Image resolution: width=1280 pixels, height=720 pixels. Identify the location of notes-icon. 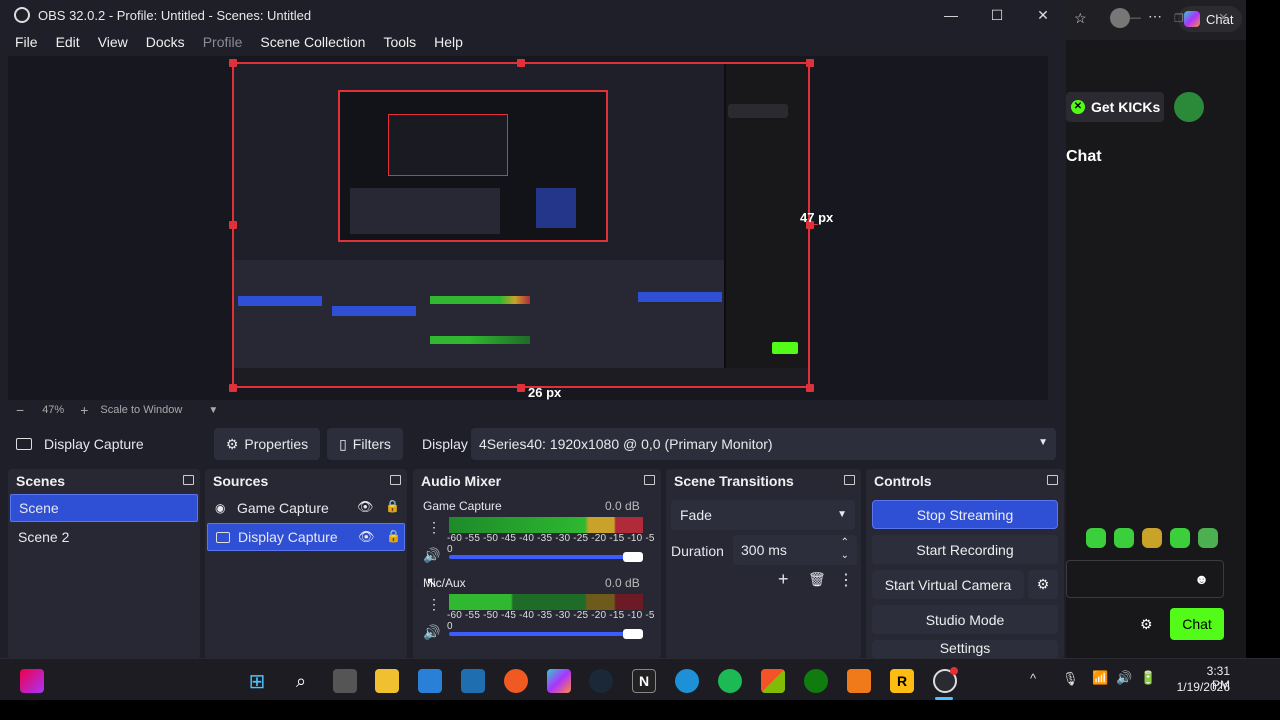
(473, 681).